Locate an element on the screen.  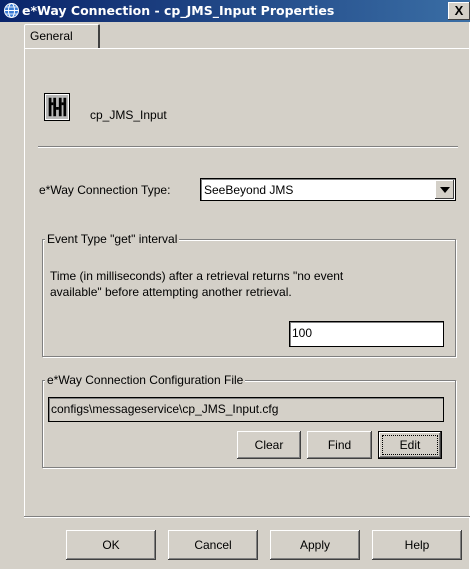
connection-icon is located at coordinates (57, 107).